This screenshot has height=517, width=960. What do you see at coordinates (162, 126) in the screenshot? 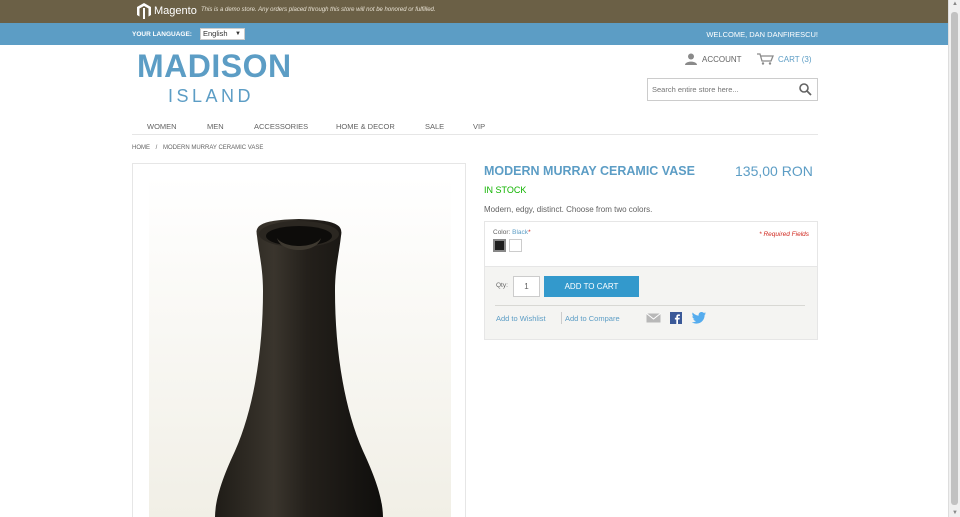
I see `nav-item-women: WOMEN` at bounding box center [162, 126].